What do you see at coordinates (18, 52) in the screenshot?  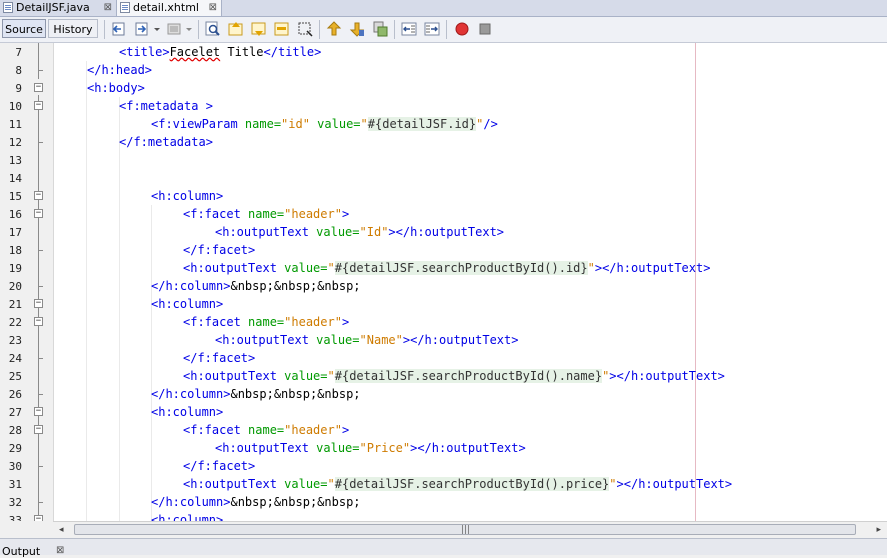 I see `line-number: 7` at bounding box center [18, 52].